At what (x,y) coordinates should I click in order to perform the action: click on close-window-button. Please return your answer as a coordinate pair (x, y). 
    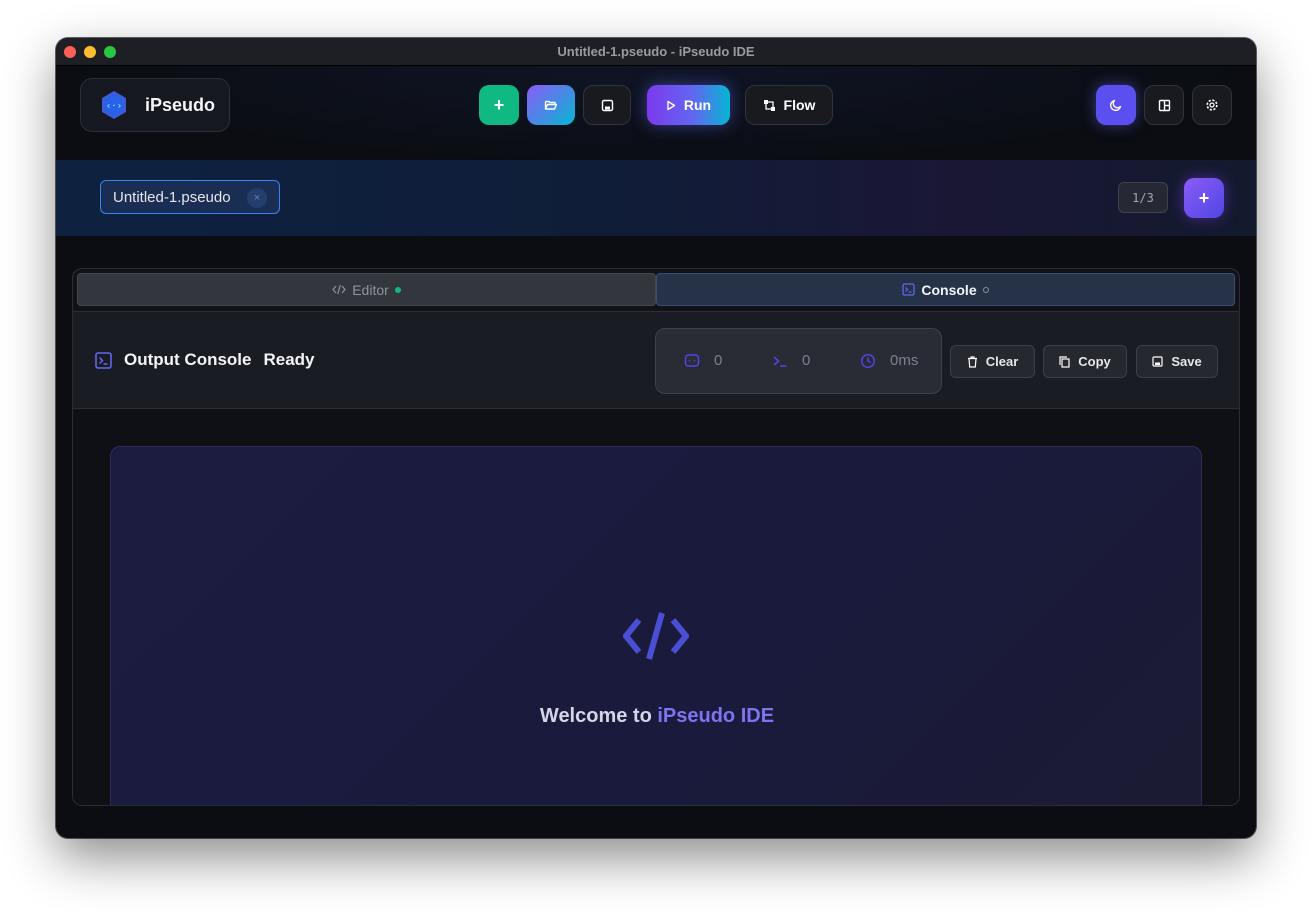
    Looking at the image, I should click on (70, 52).